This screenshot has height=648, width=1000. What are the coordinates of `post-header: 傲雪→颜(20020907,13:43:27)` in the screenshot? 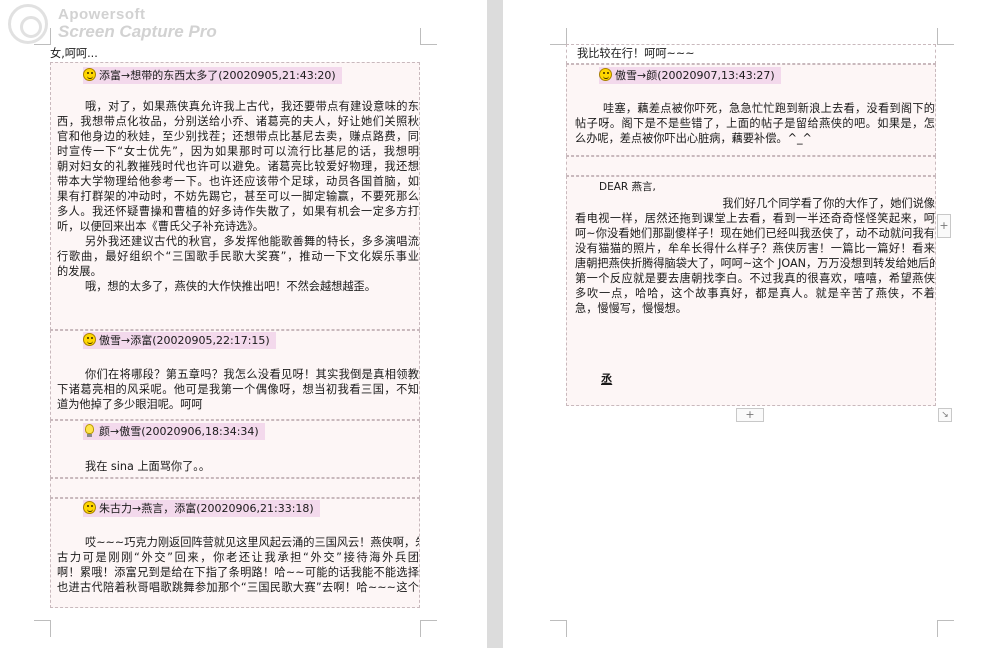 It's located at (690, 75).